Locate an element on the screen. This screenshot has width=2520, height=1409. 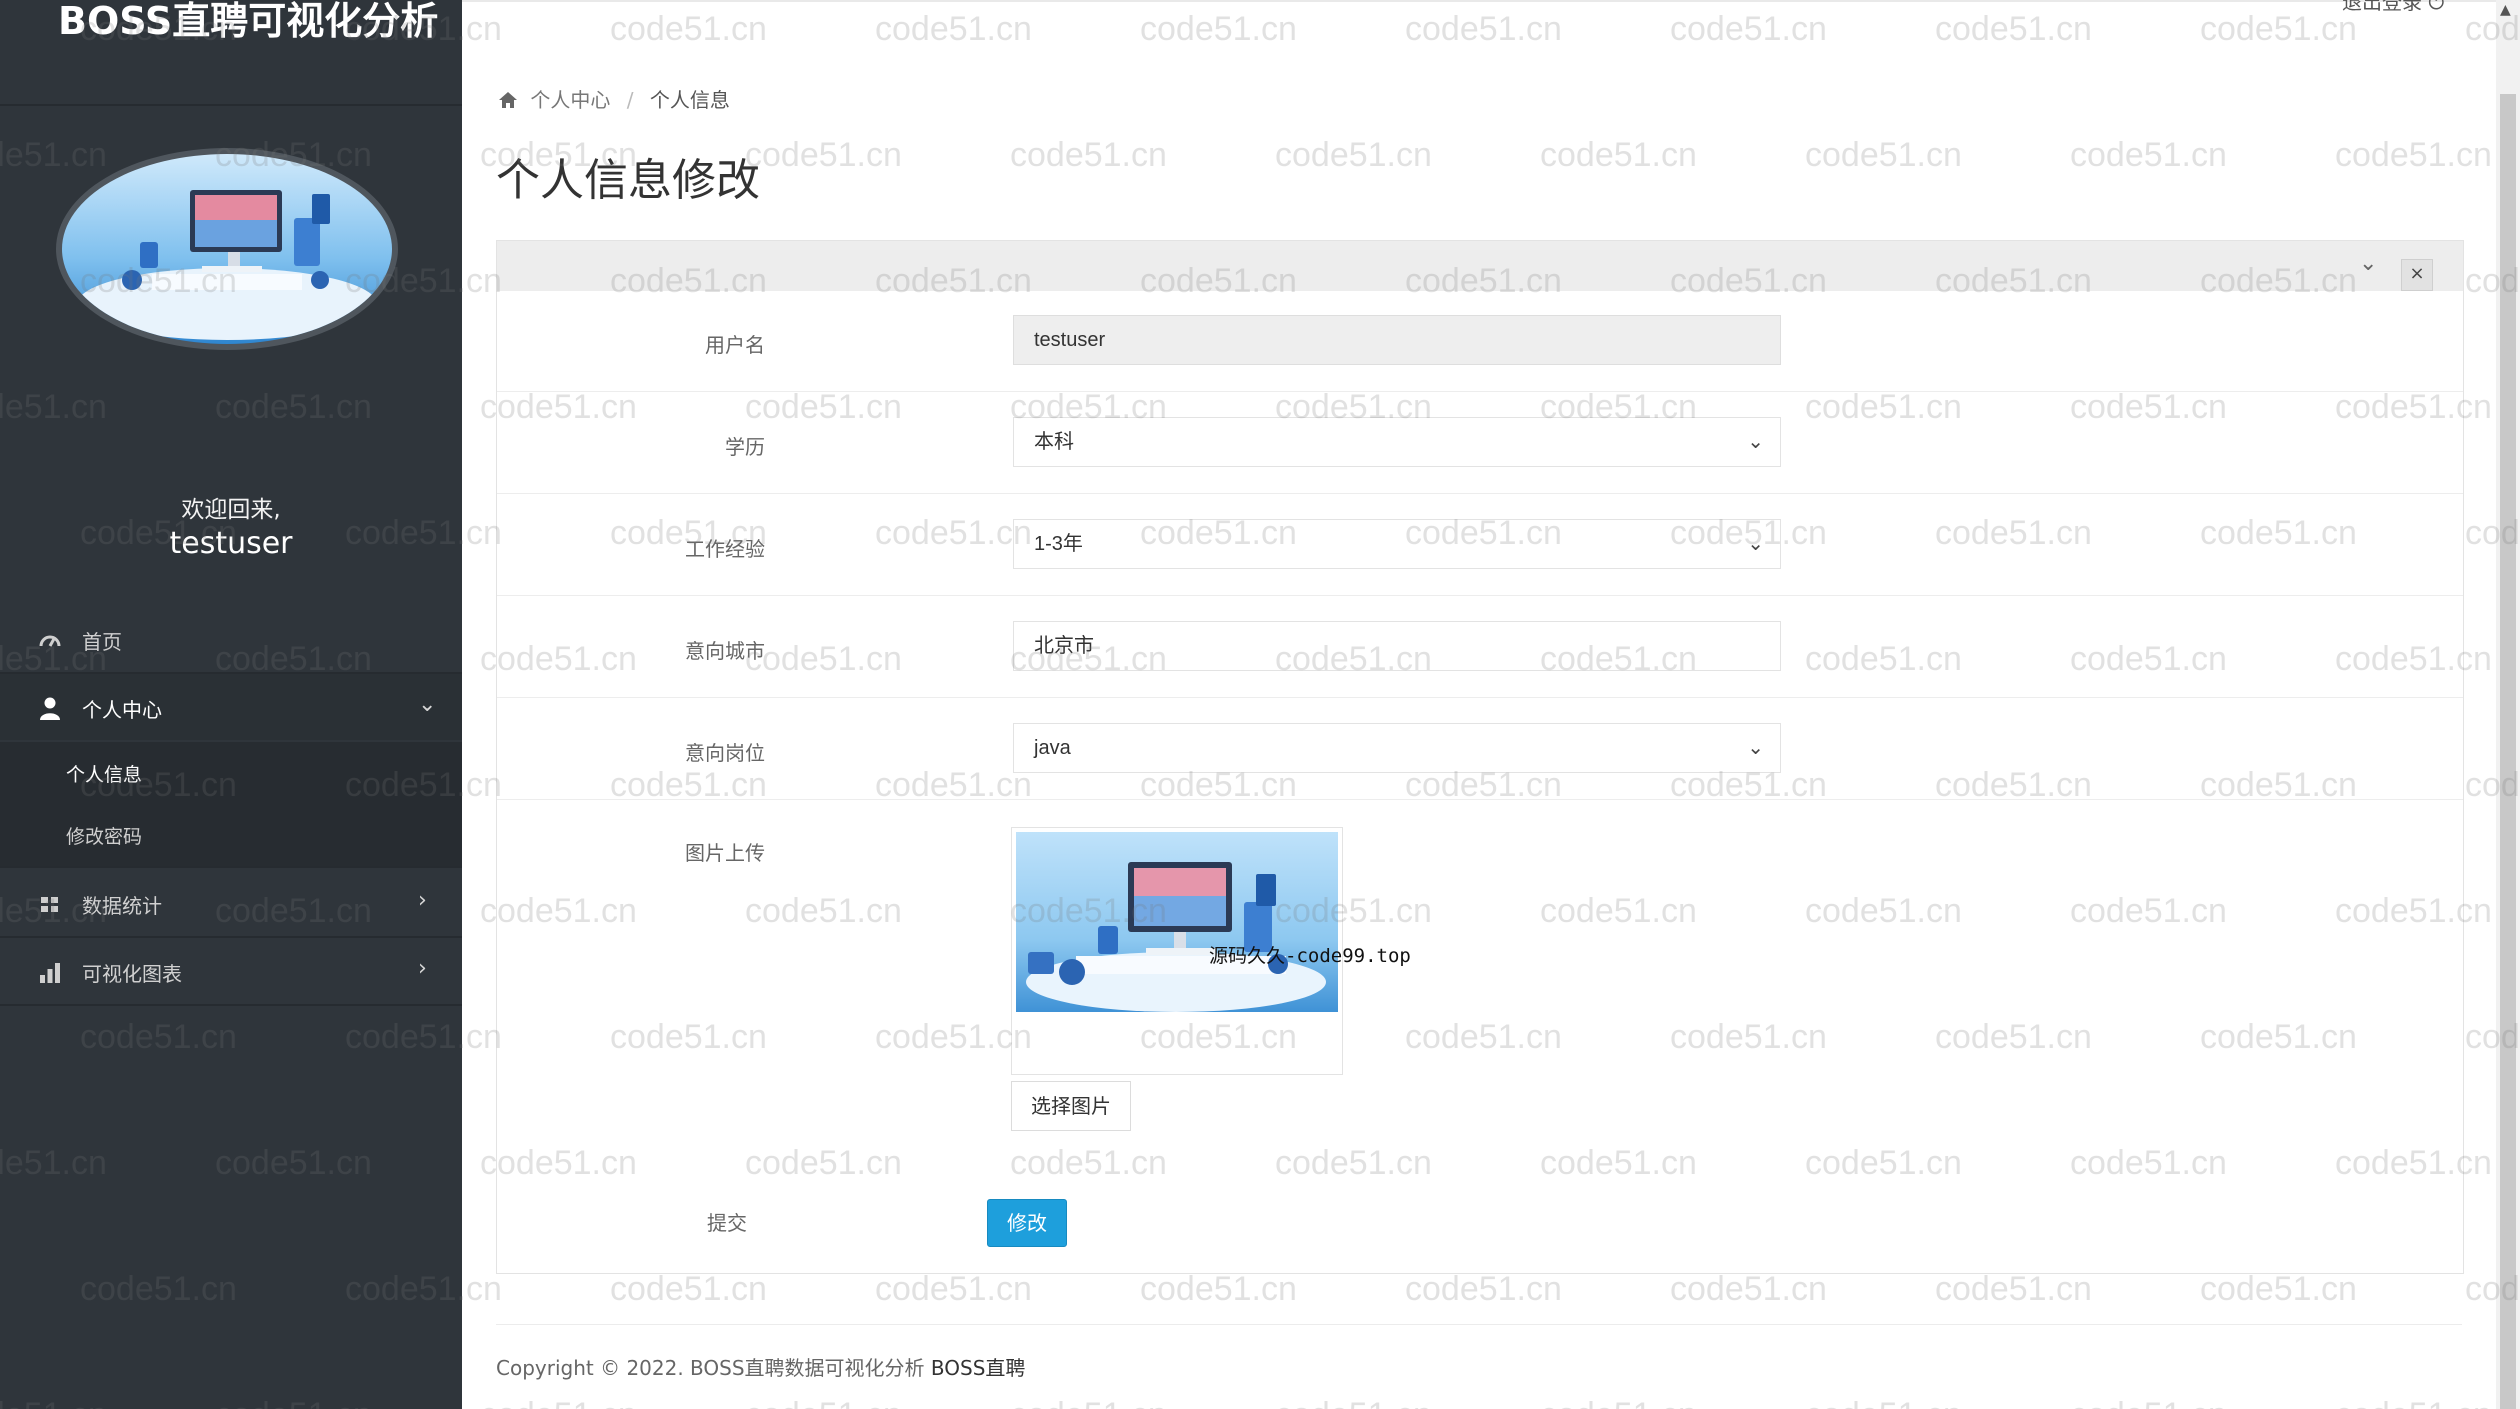
sidebar-item-personal-center: 个人中心 ⌄ is located at coordinates (231, 707).